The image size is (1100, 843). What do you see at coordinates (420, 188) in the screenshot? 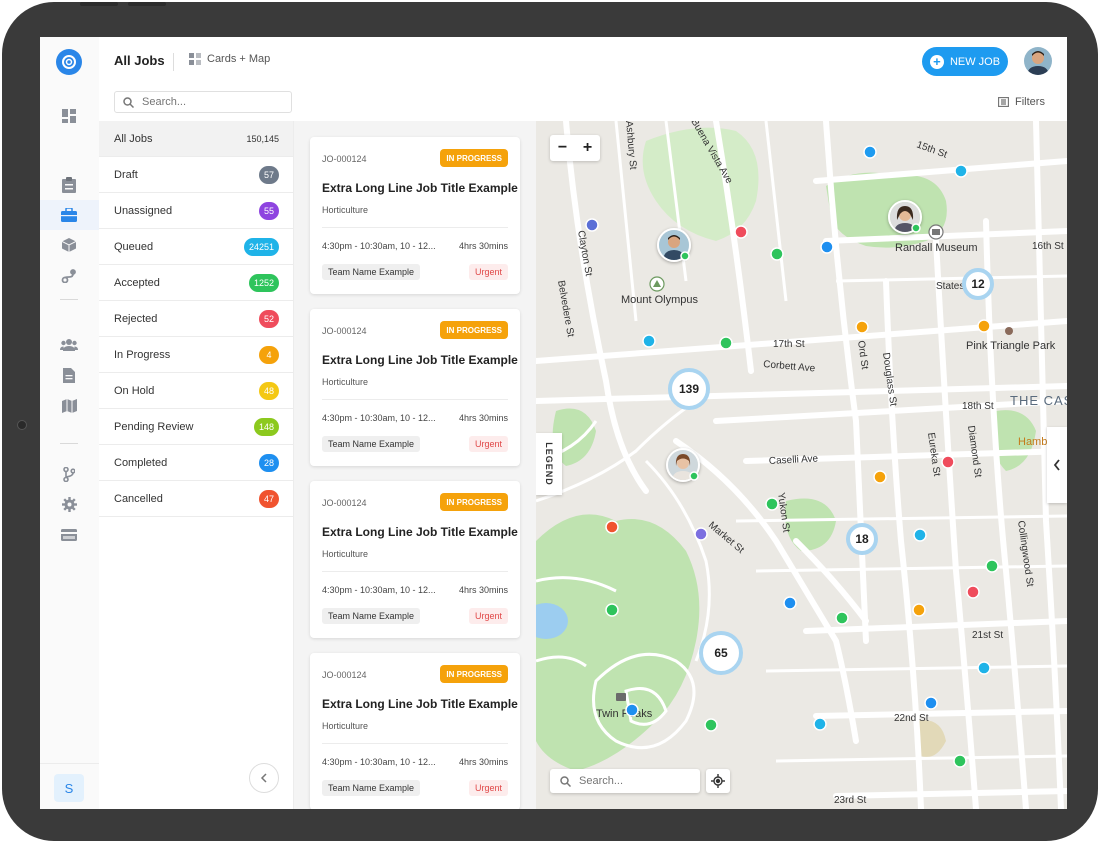
I see `job-title: Extra Long Line Job Title Example` at bounding box center [420, 188].